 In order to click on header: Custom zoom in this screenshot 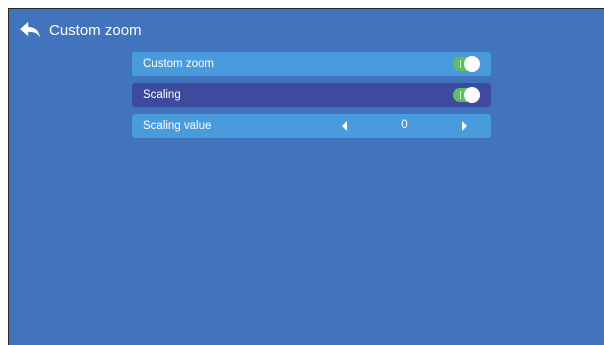, I will do `click(80, 30)`.